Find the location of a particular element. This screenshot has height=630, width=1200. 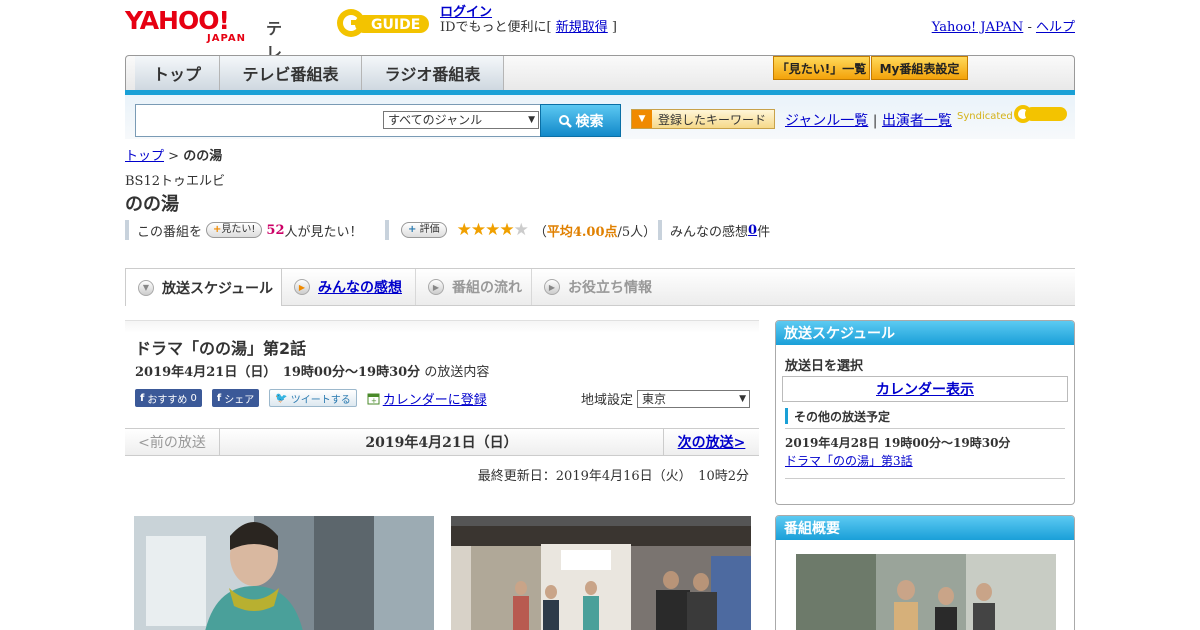

tweet-button: 🐦 ツイートする is located at coordinates (313, 398).